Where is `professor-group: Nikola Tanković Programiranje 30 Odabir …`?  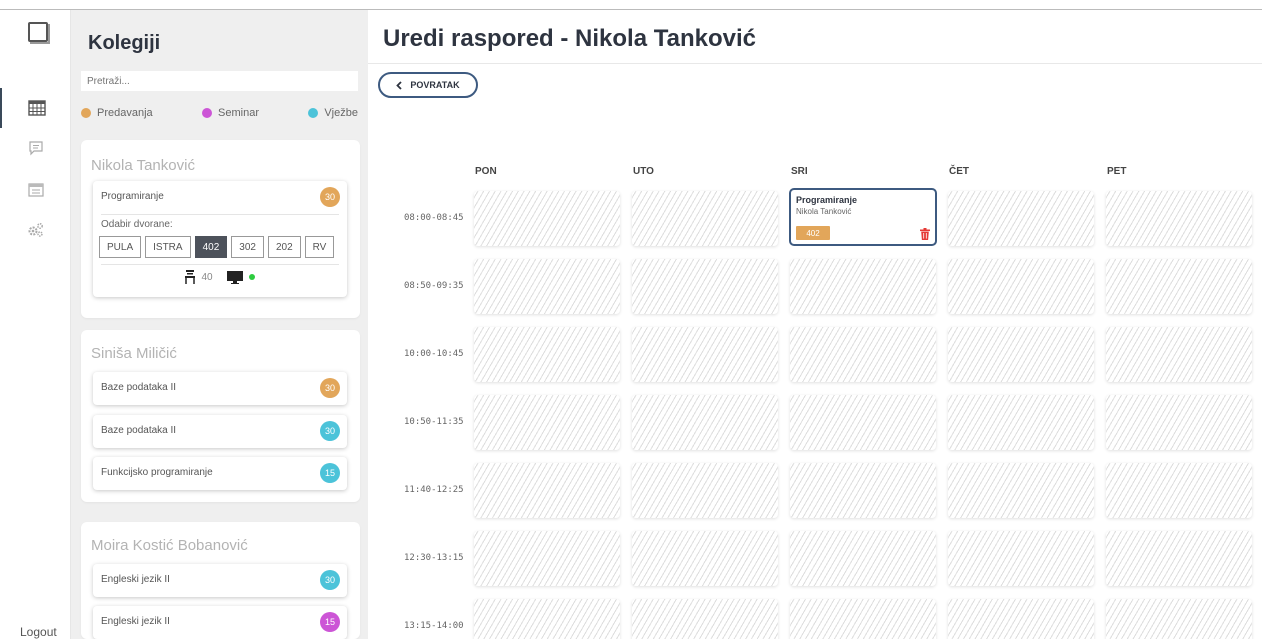
professor-group: Nikola Tanković Programiranje 30 Odabir … is located at coordinates (220, 229).